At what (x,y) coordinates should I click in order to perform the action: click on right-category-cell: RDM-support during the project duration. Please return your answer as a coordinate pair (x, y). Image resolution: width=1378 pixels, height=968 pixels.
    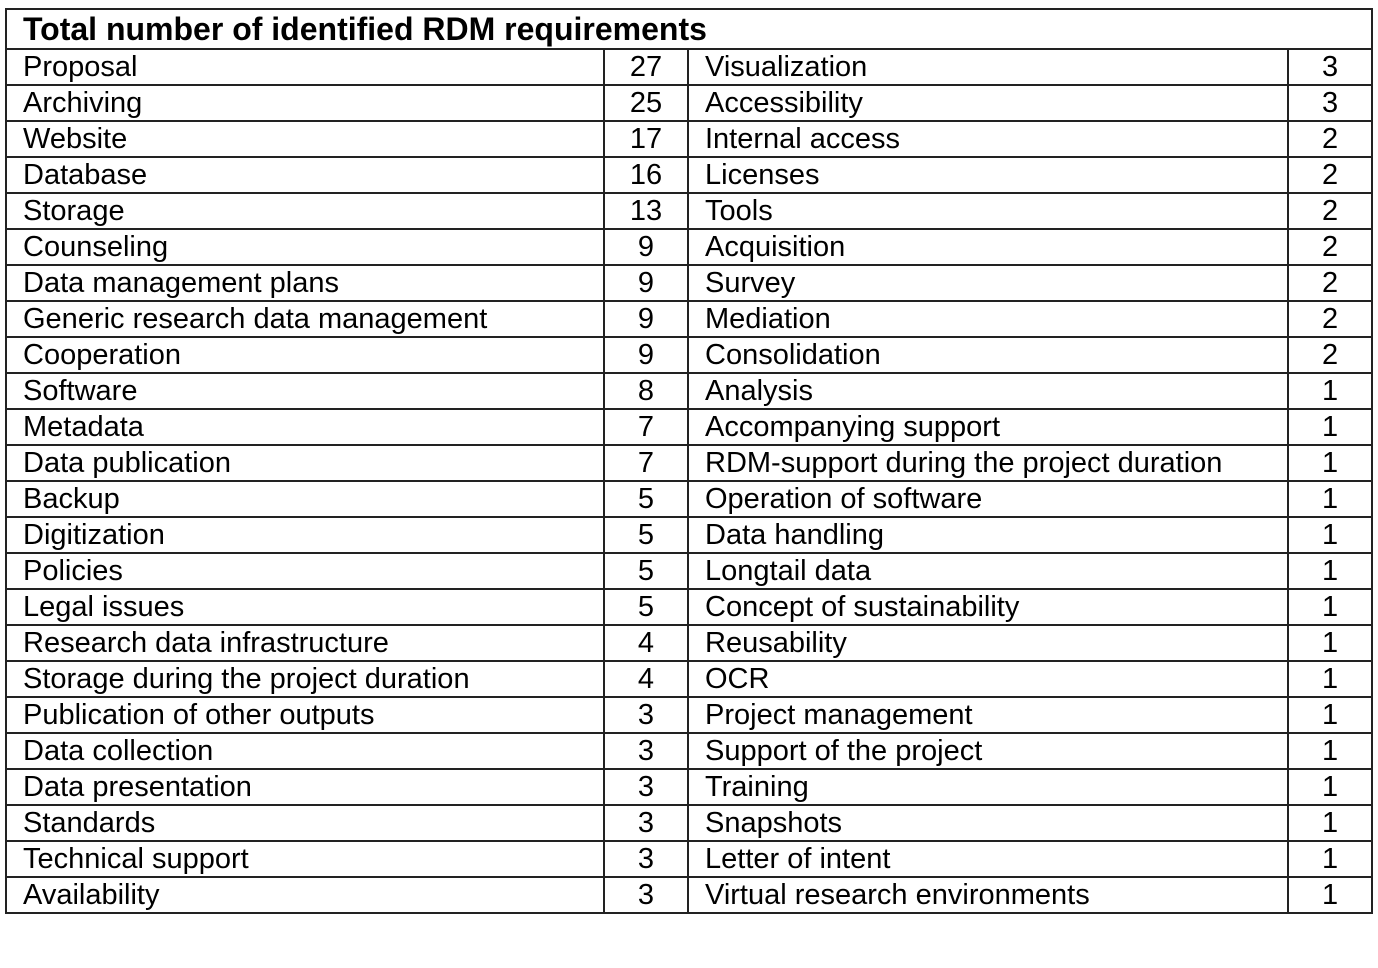
    Looking at the image, I should click on (988, 463).